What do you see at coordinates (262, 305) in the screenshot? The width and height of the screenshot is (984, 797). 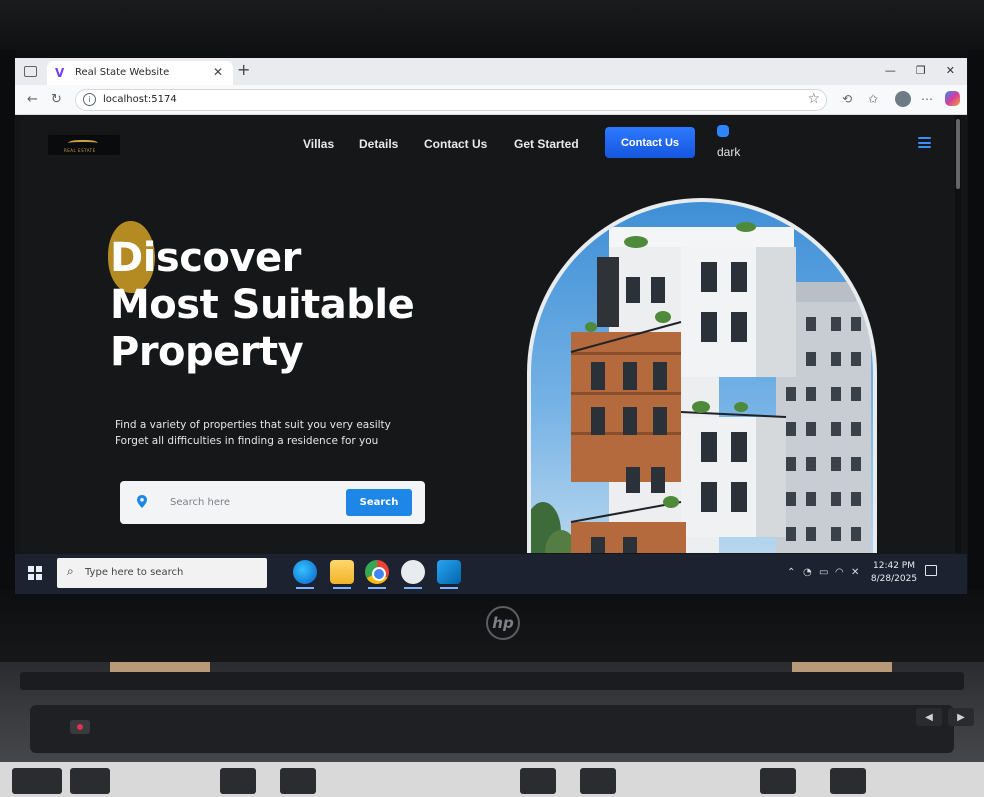 I see `hero-title: Discover Most Suitable Property` at bounding box center [262, 305].